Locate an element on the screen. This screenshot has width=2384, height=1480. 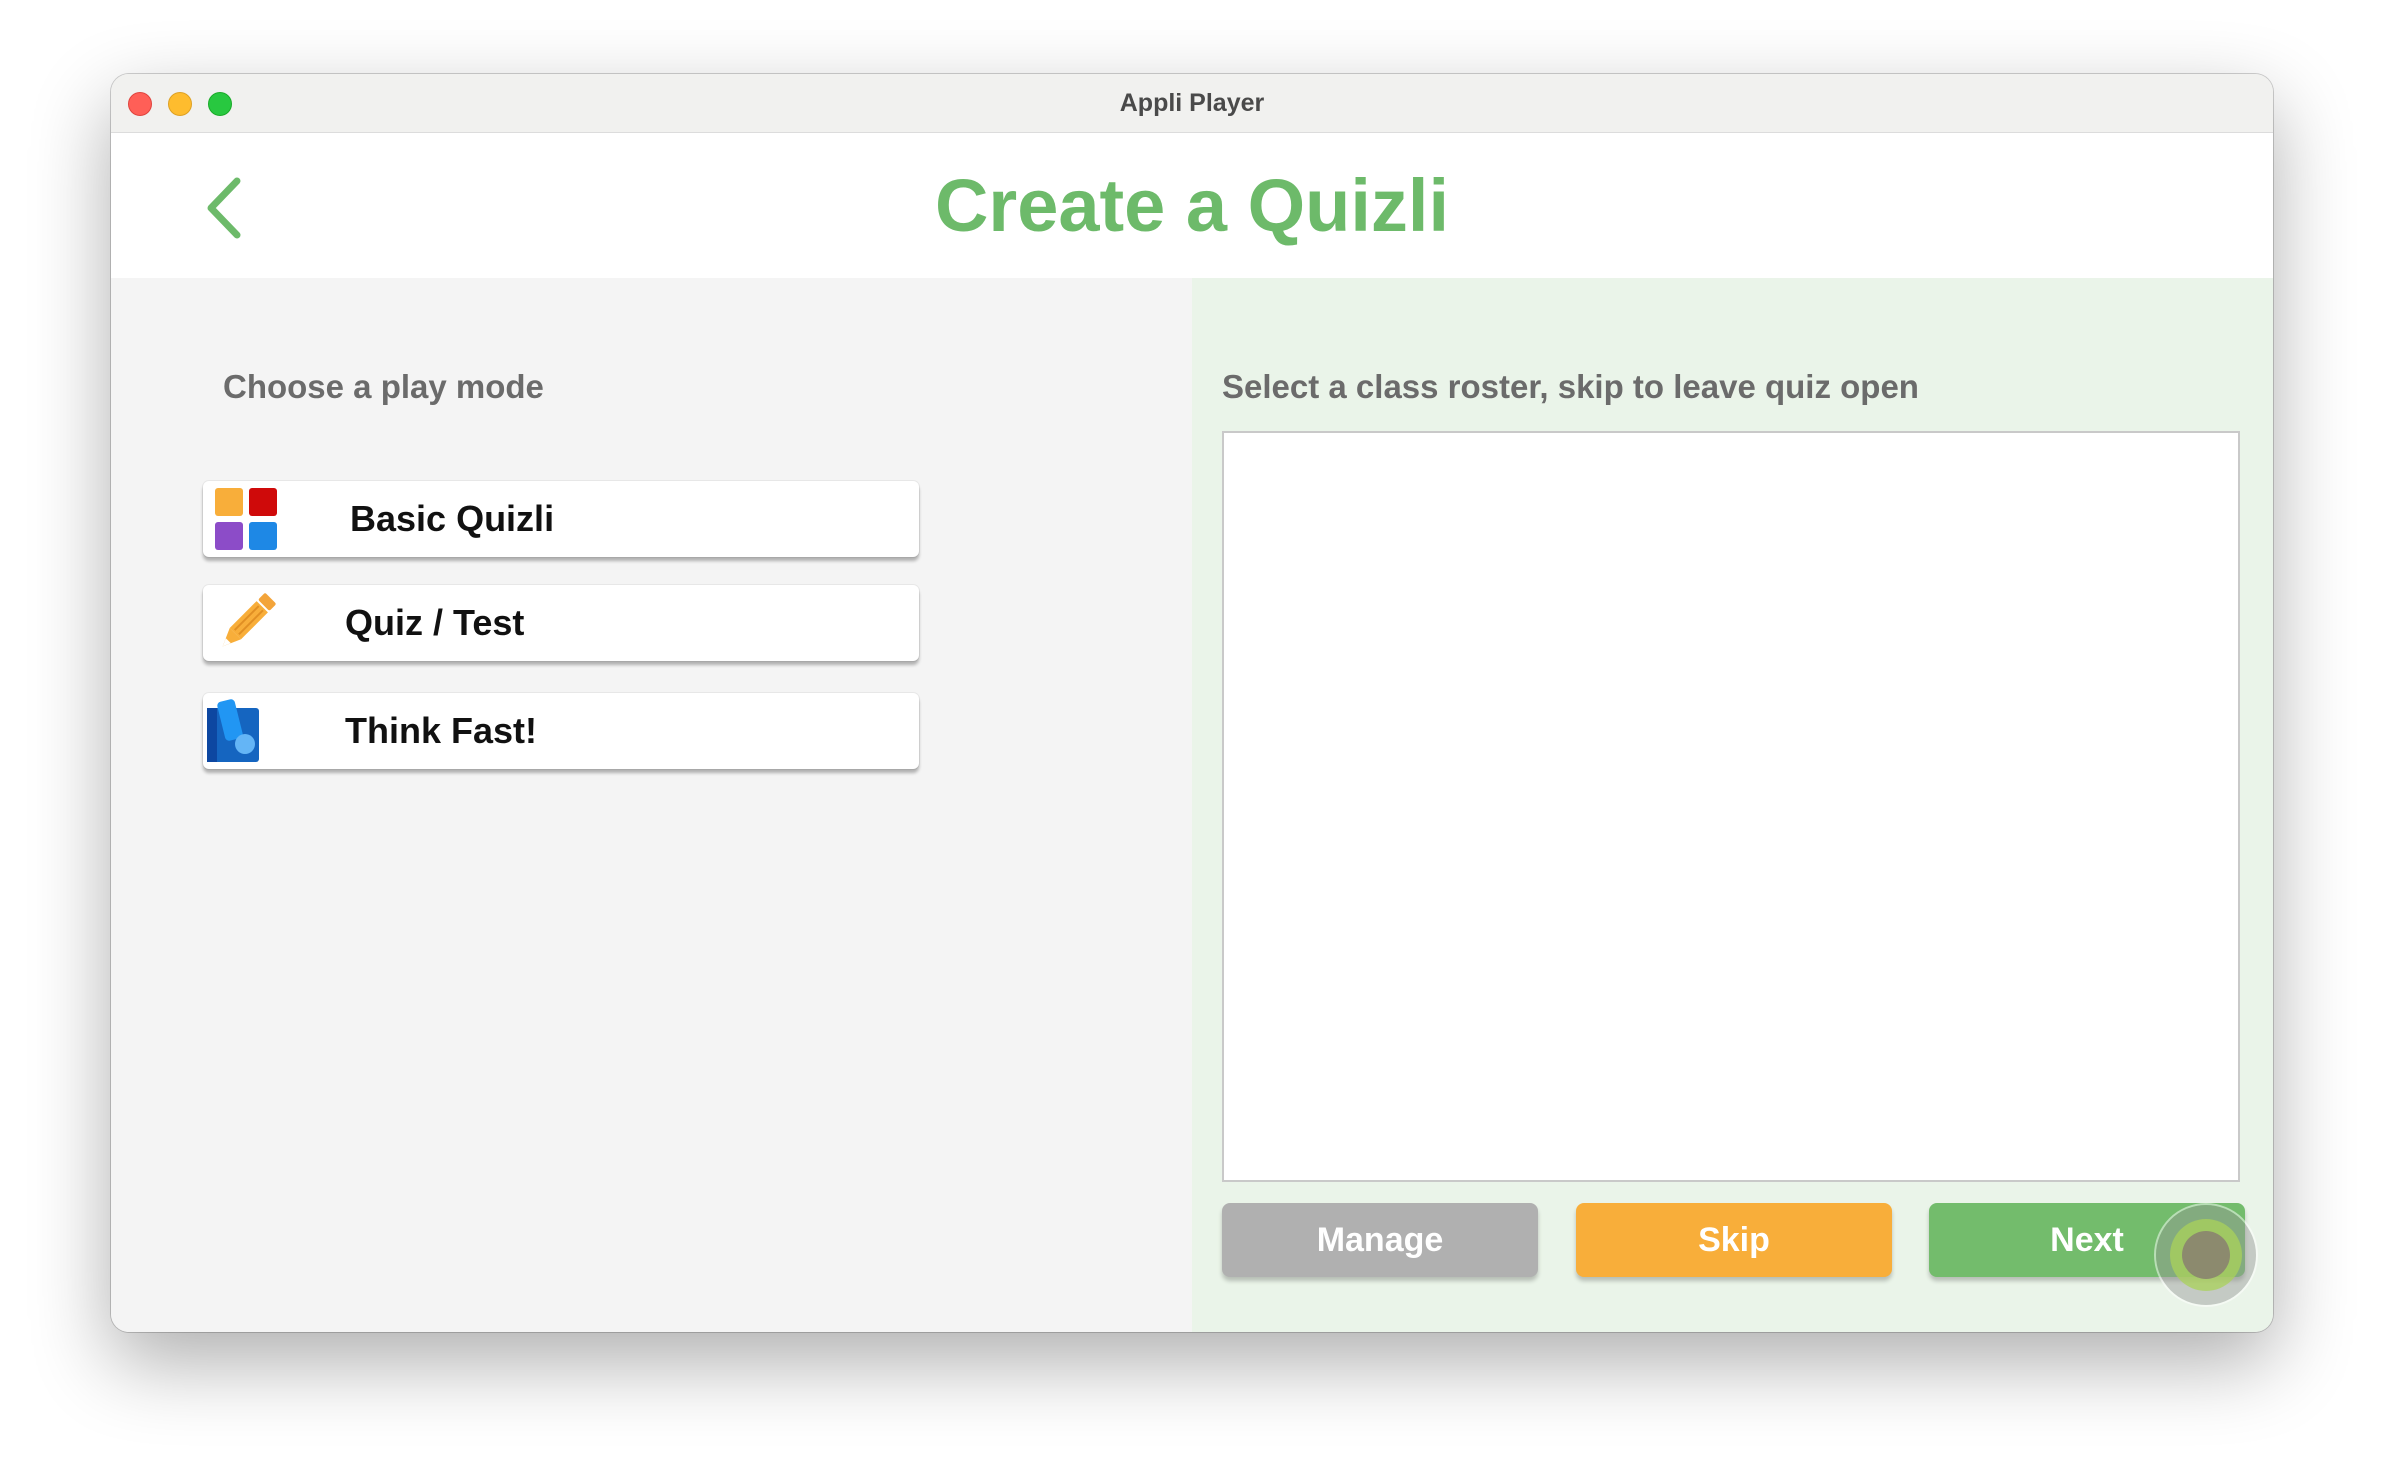
window-title: Appli Player is located at coordinates (1192, 103).